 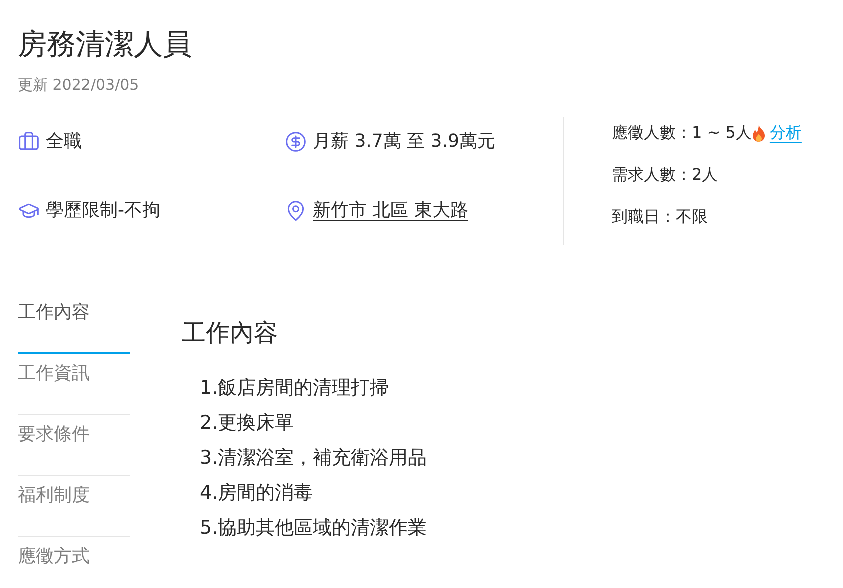 I want to click on duty-item: 4.房間的消毒, so click(x=257, y=493).